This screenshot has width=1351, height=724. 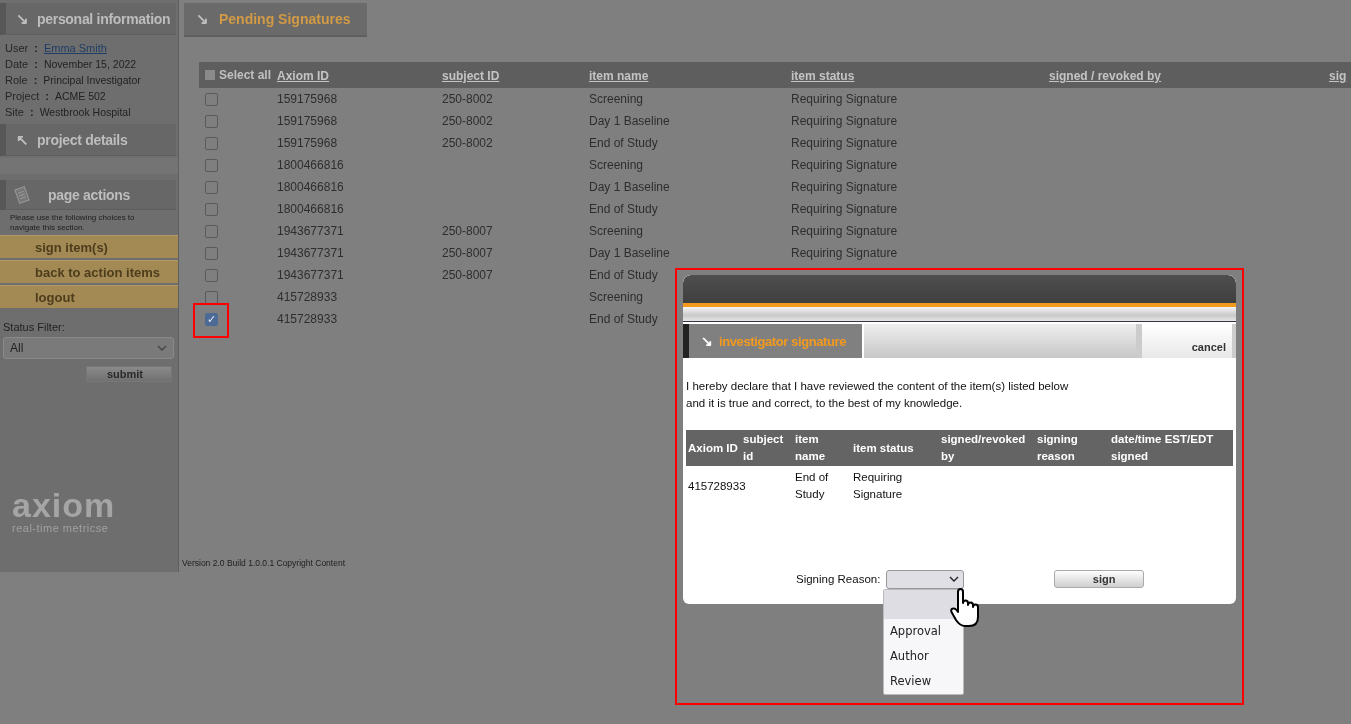 What do you see at coordinates (923, 631) in the screenshot?
I see `dropdown-option: Approval` at bounding box center [923, 631].